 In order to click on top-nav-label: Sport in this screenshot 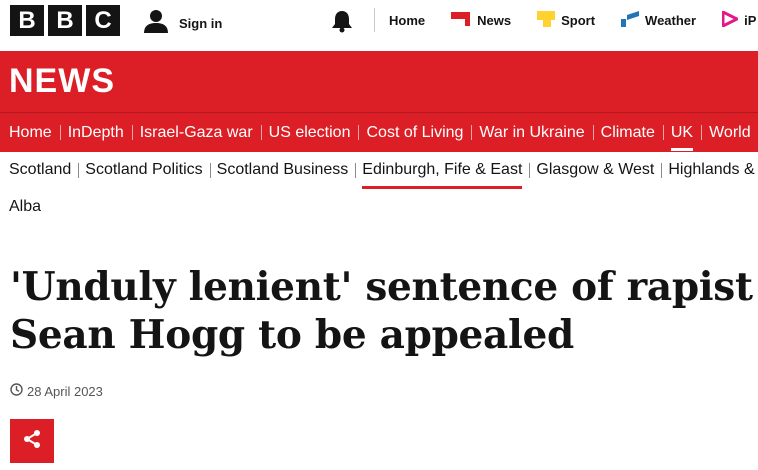, I will do `click(578, 20)`.